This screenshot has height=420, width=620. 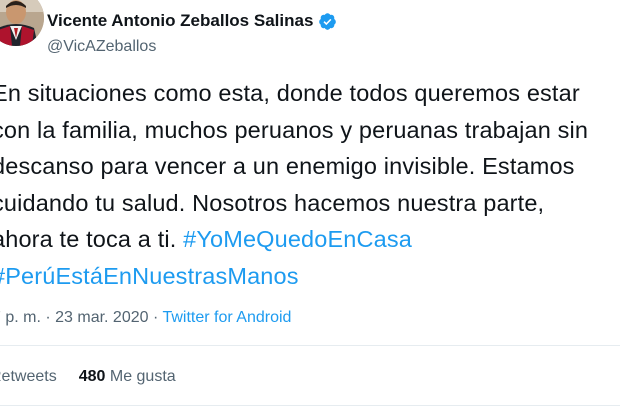 I want to click on likes-link: 480 Me gusta, so click(x=127, y=376).